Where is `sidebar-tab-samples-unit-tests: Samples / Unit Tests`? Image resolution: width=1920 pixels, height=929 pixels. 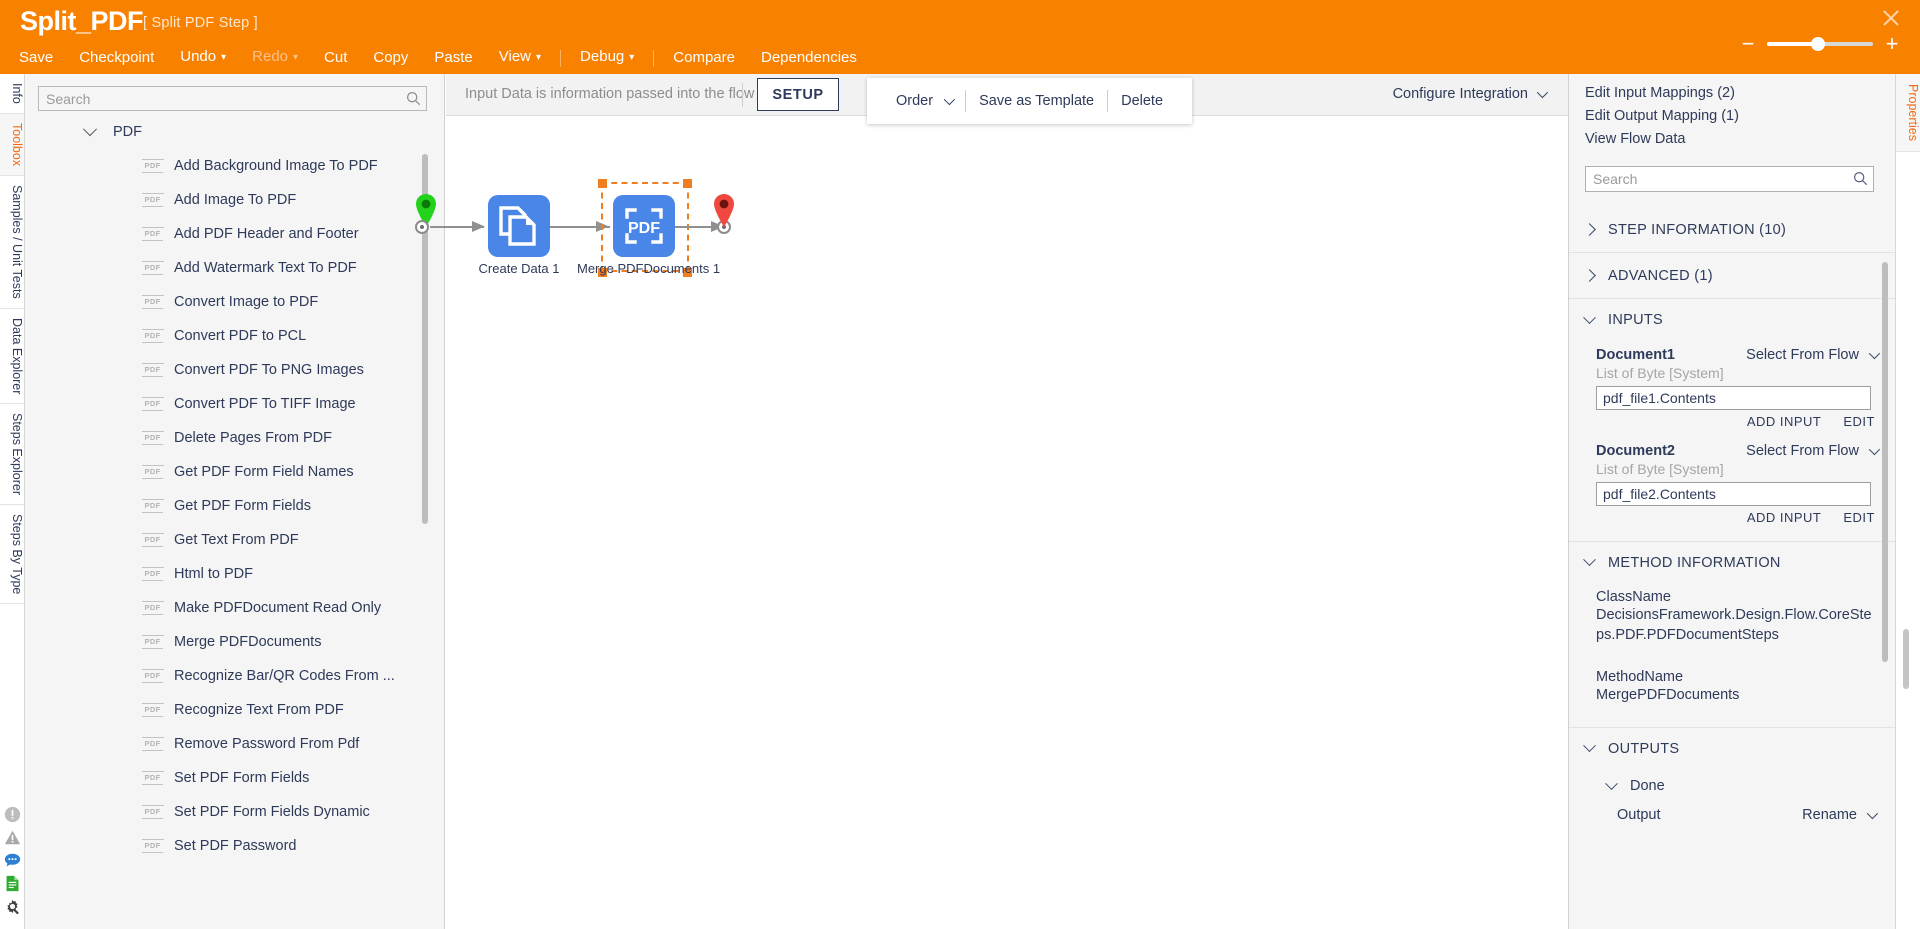
sidebar-tab-samples-unit-tests: Samples / Unit Tests is located at coordinates (12, 242).